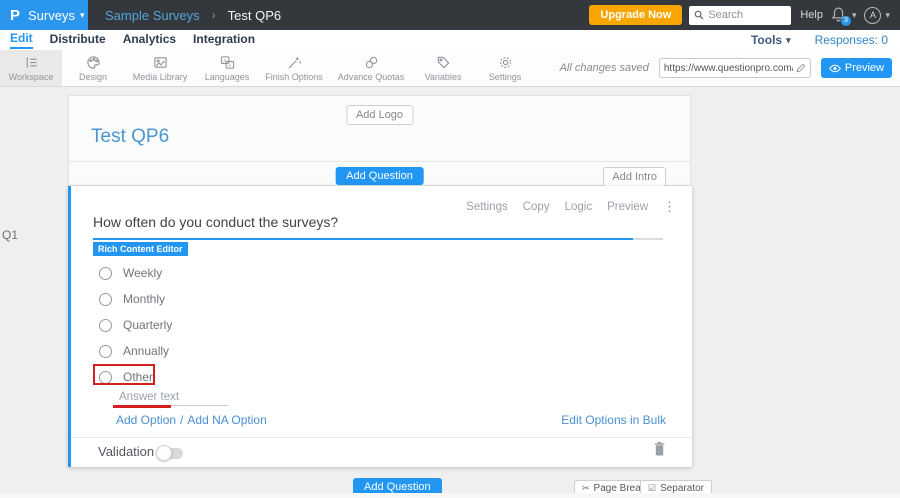  What do you see at coordinates (144, 299) in the screenshot?
I see `option-label: Monthly` at bounding box center [144, 299].